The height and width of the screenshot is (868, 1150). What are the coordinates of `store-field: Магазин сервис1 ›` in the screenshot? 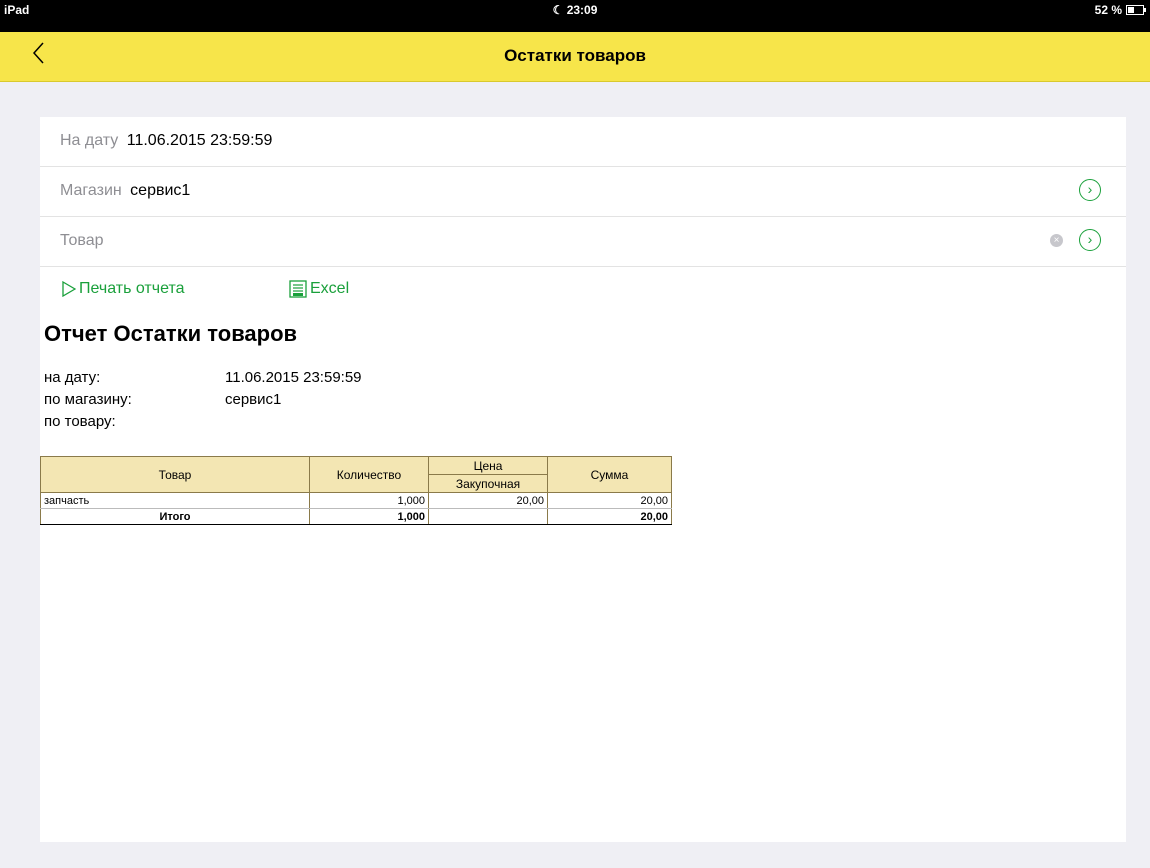 It's located at (583, 192).